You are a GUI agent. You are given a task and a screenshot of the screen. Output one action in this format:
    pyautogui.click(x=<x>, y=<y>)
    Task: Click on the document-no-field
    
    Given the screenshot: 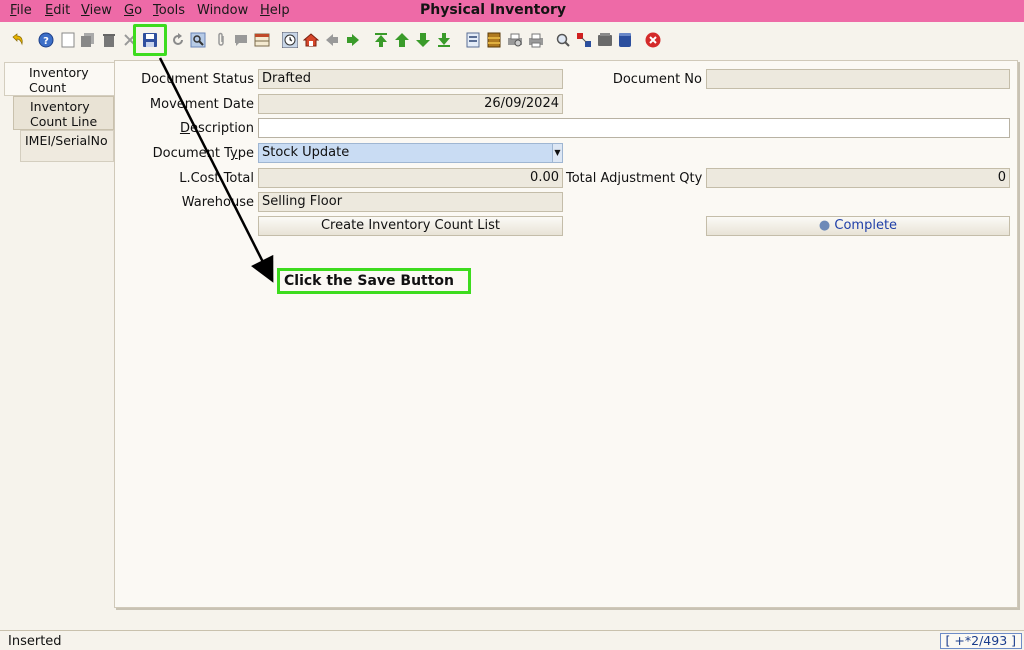 What is the action you would take?
    pyautogui.click(x=858, y=79)
    